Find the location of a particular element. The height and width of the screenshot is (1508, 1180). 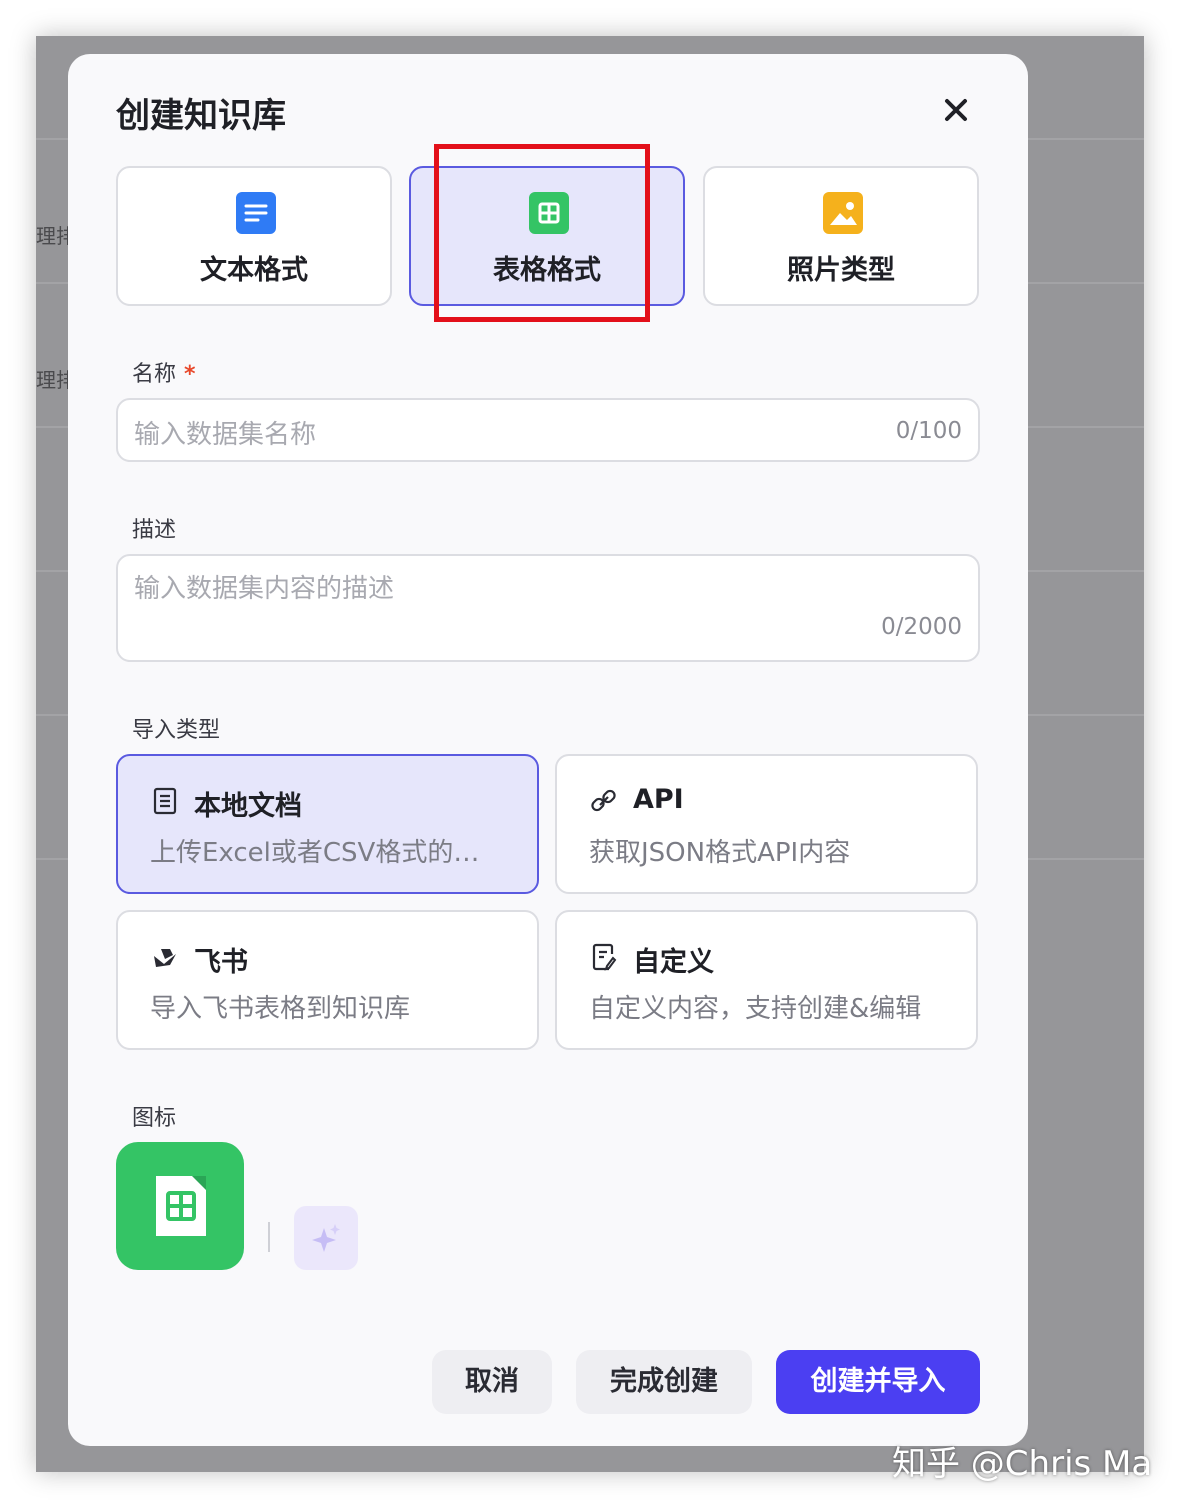

import-type-desc: 自定义内容，支持创建&编辑 is located at coordinates (755, 1009).